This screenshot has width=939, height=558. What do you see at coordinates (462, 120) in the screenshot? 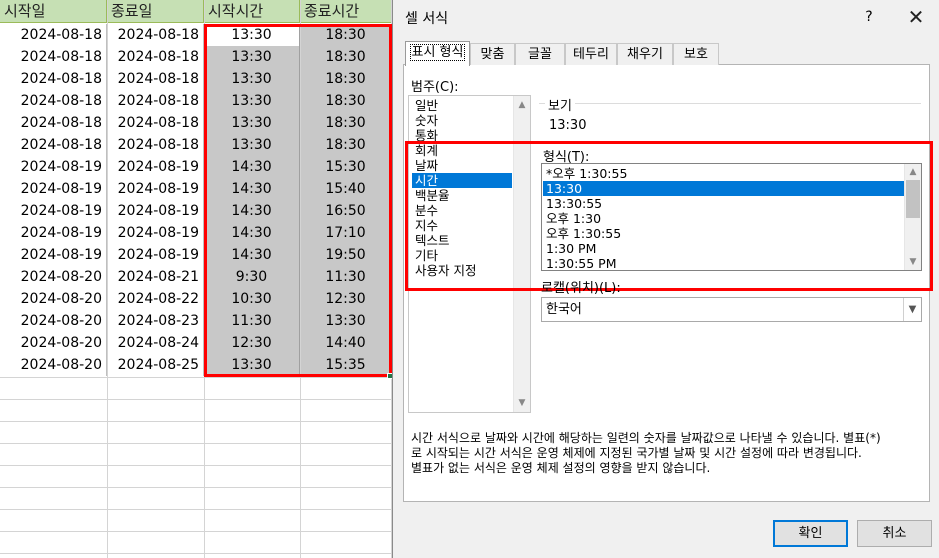
I see `category-item: 숫자` at bounding box center [462, 120].